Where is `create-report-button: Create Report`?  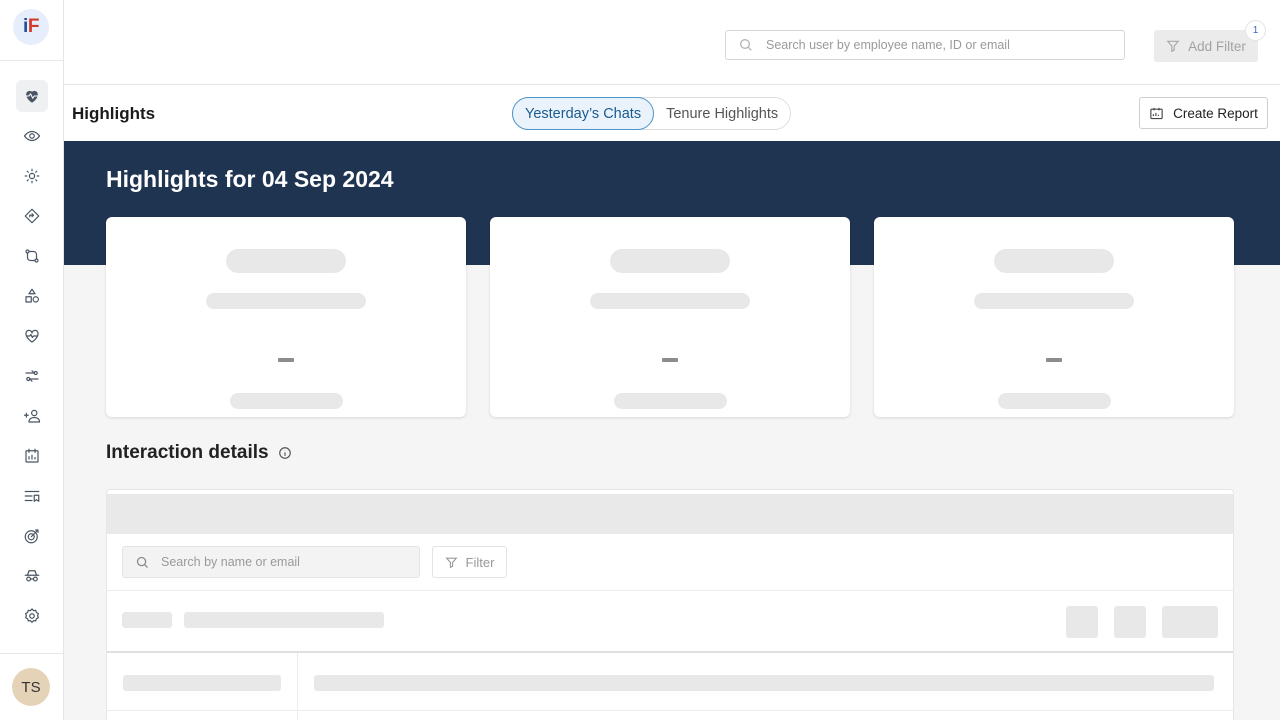 create-report-button: Create Report is located at coordinates (1203, 113).